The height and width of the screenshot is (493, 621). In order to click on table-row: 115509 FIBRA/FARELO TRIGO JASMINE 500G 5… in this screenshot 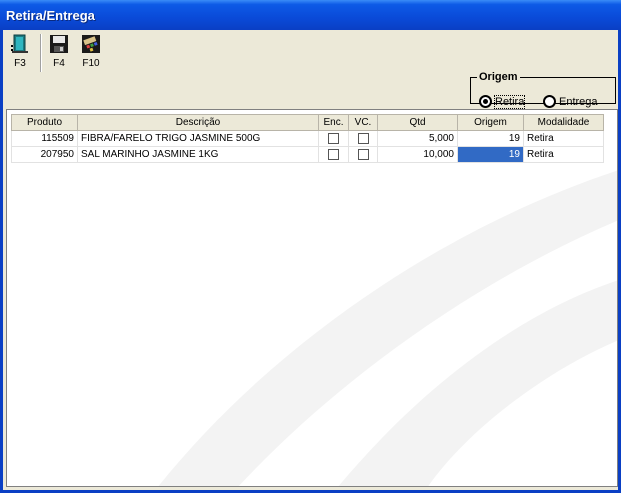, I will do `click(307, 138)`.